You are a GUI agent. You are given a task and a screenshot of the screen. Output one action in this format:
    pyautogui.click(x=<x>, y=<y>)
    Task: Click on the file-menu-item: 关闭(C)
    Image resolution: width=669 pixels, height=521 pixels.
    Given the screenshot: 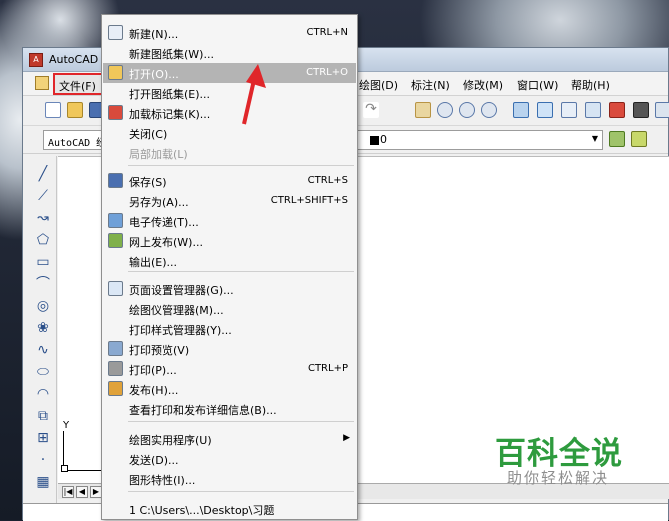 What is the action you would take?
    pyautogui.click(x=229, y=133)
    